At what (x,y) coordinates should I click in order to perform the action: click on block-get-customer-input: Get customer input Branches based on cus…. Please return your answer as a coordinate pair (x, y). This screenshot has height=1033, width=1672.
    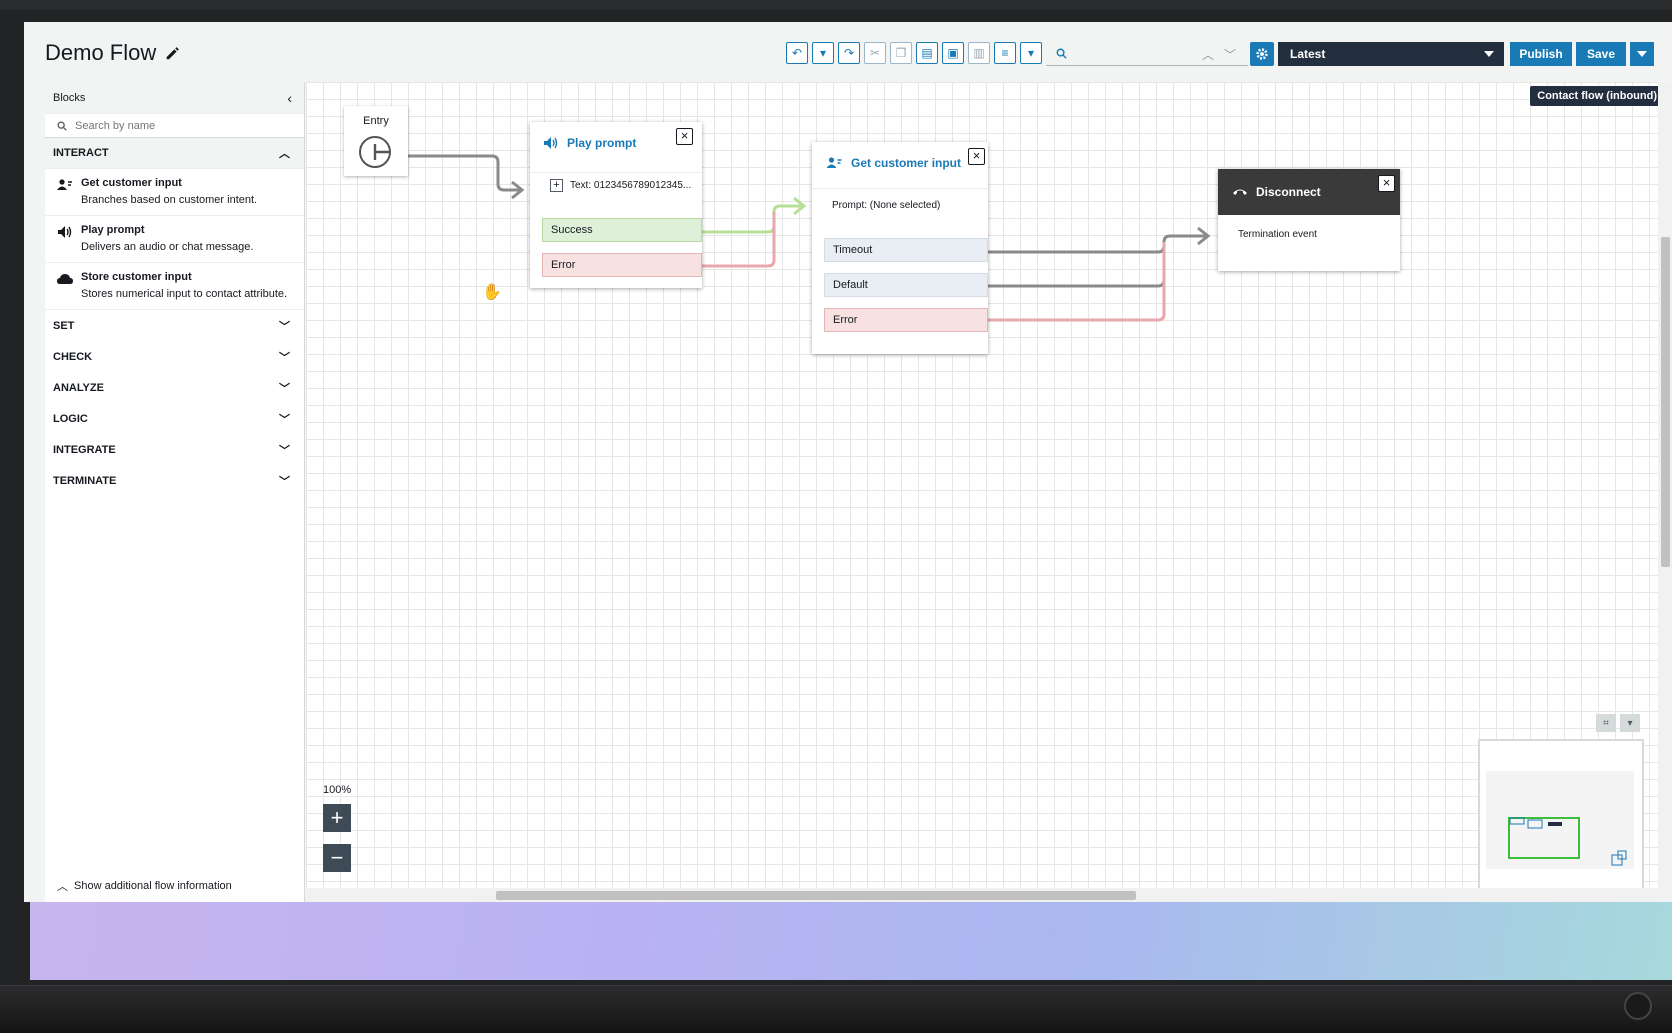
    Looking at the image, I should click on (174, 192).